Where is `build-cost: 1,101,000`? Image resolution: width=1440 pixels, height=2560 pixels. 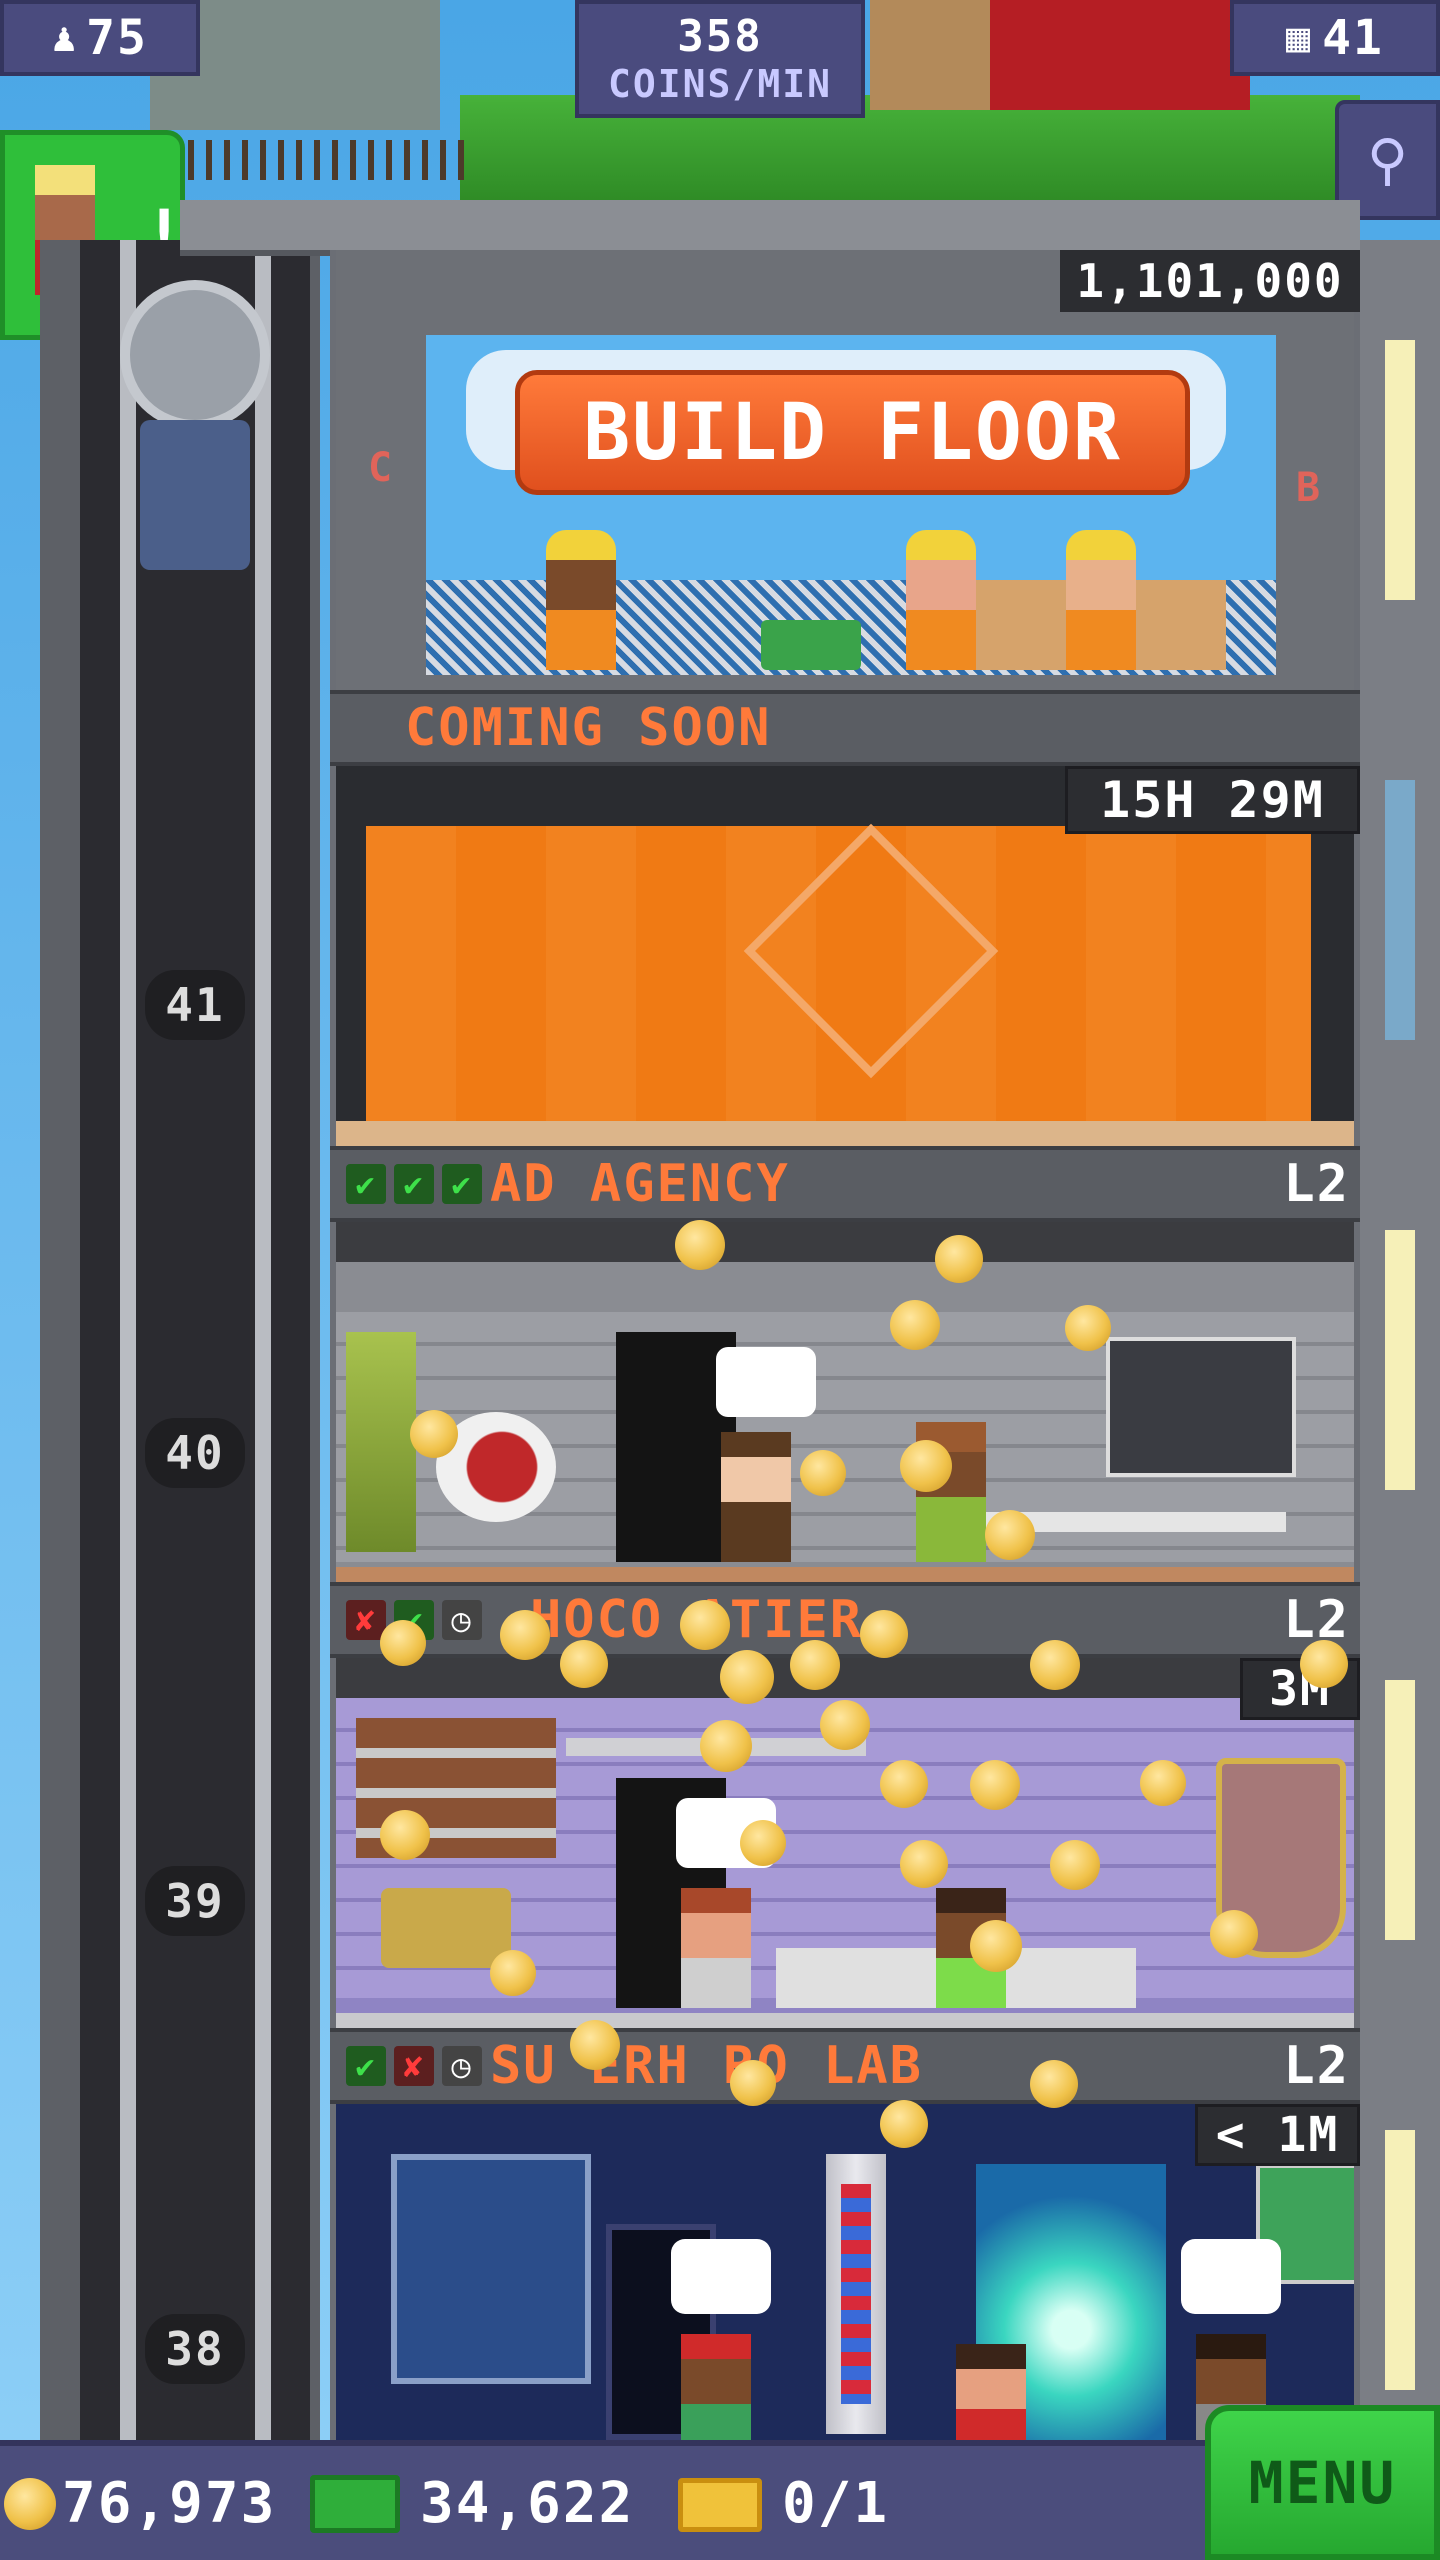
build-cost: 1,101,000 is located at coordinates (1210, 281).